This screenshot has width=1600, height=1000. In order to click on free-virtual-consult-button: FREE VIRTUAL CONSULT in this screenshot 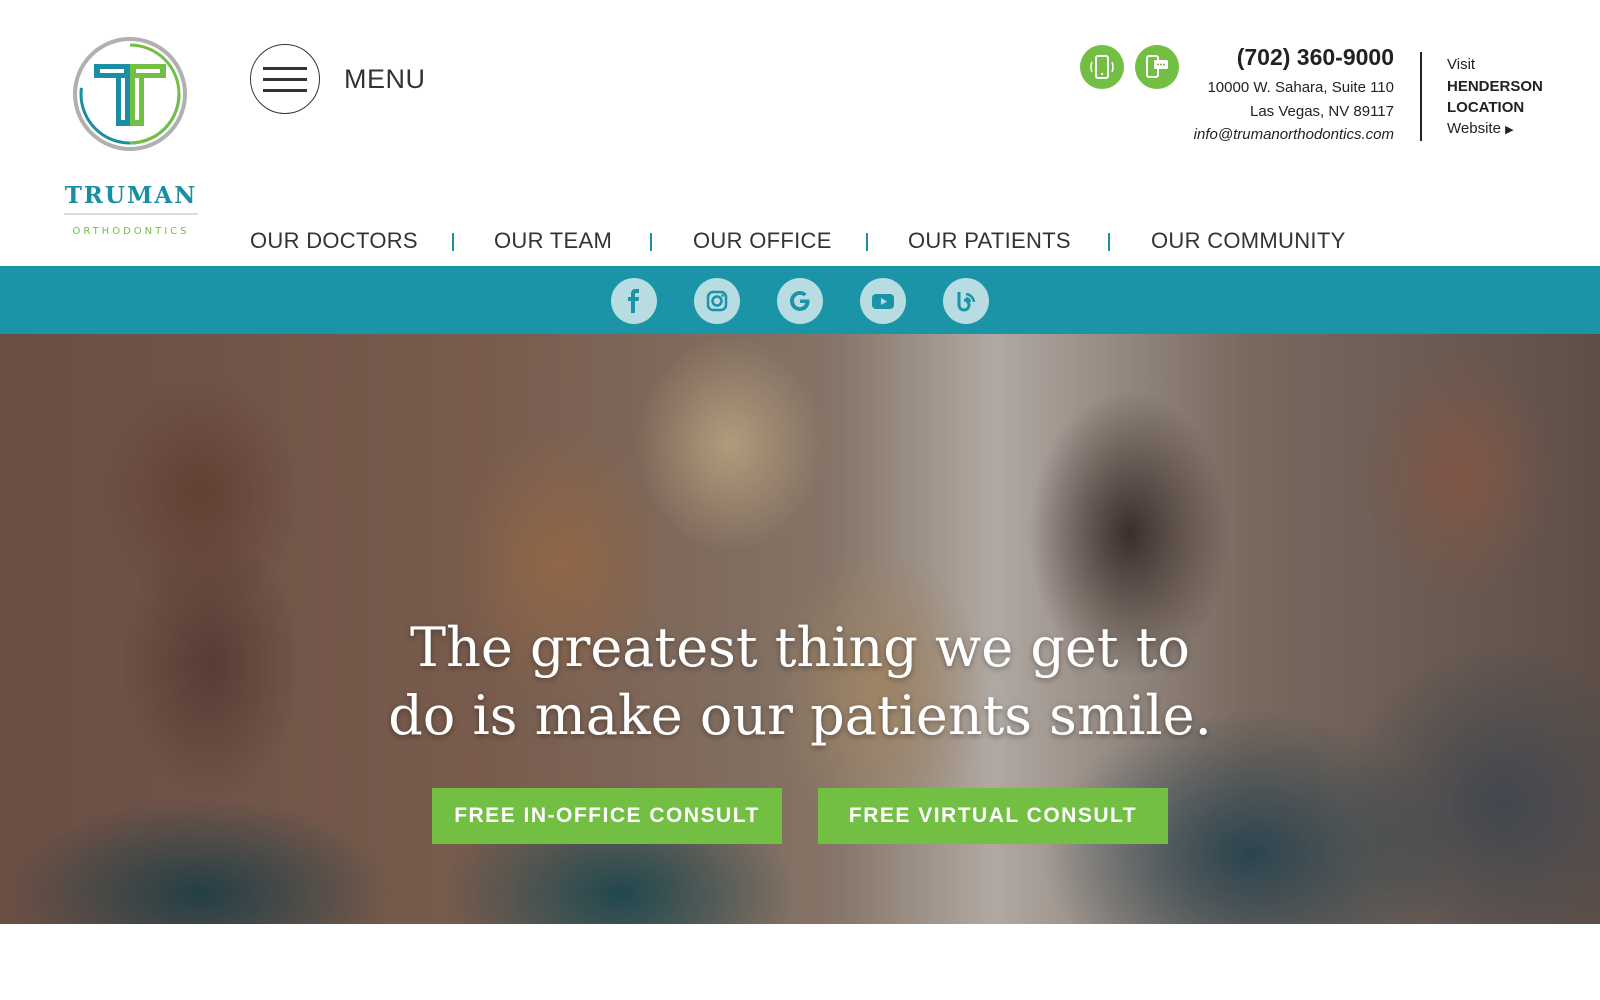, I will do `click(993, 816)`.